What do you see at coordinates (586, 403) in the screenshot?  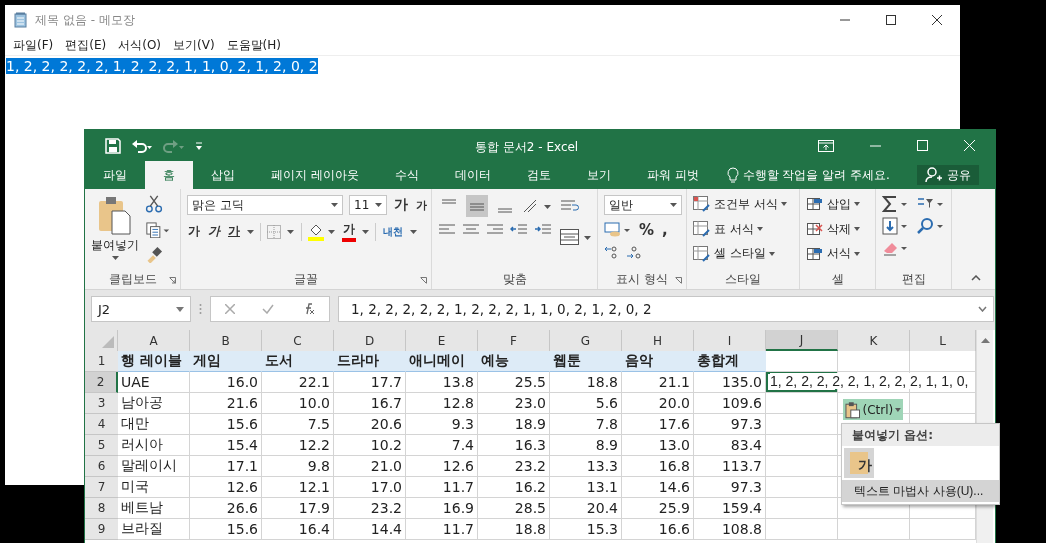 I see `table-cell: 5.6` at bounding box center [586, 403].